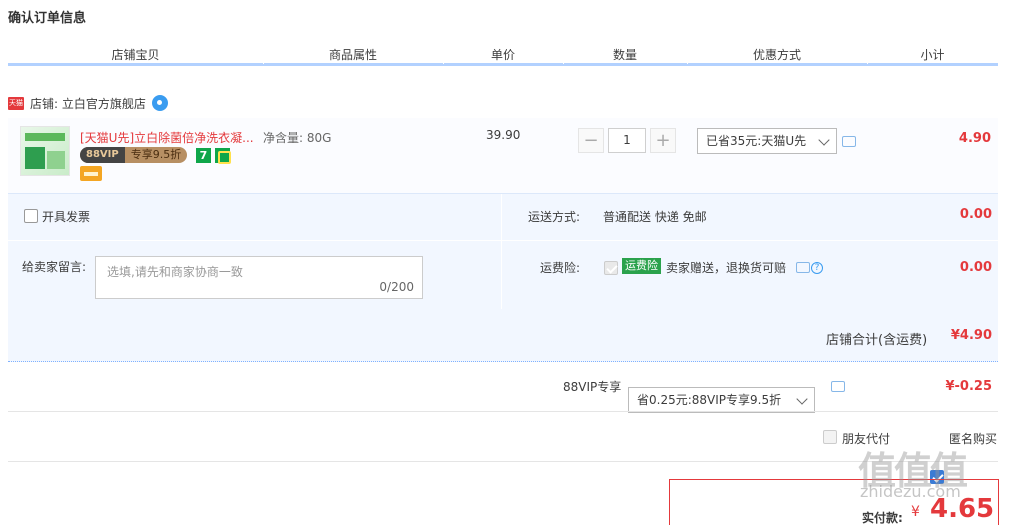 Image resolution: width=1011 pixels, height=525 pixels. What do you see at coordinates (352, 55) in the screenshot?
I see `column-header-attr: 商品属性` at bounding box center [352, 55].